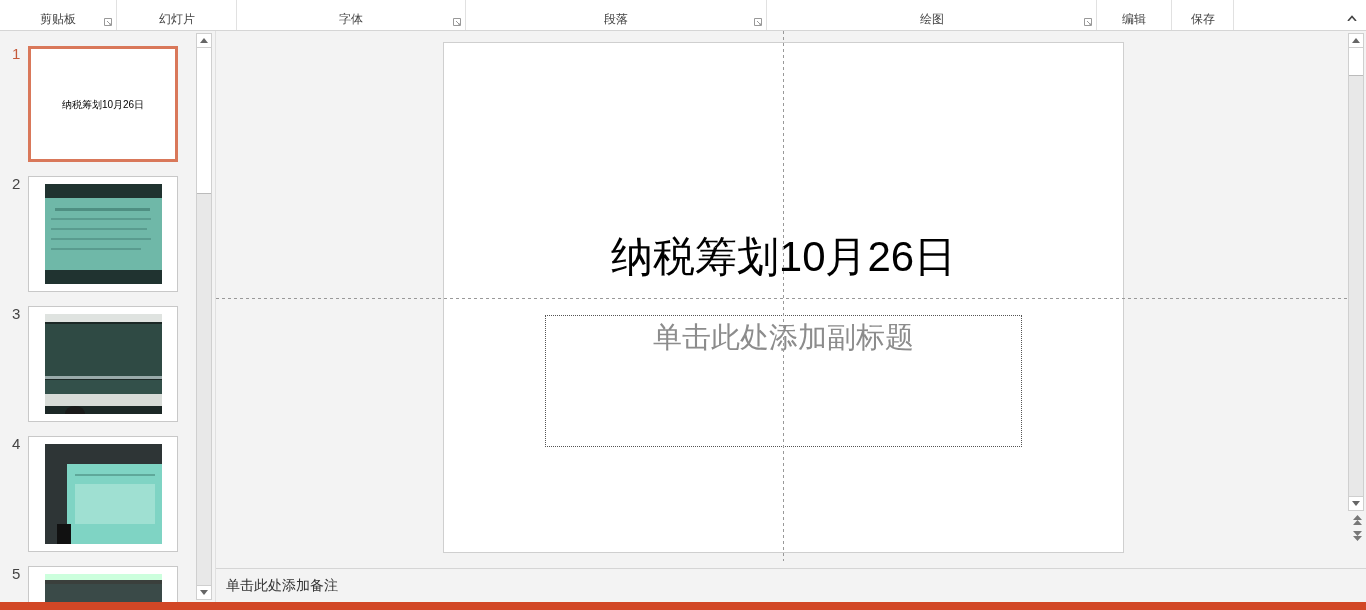 Image resolution: width=1366 pixels, height=610 pixels. What do you see at coordinates (616, 19) in the screenshot?
I see `ribbon-group-label: 段落` at bounding box center [616, 19].